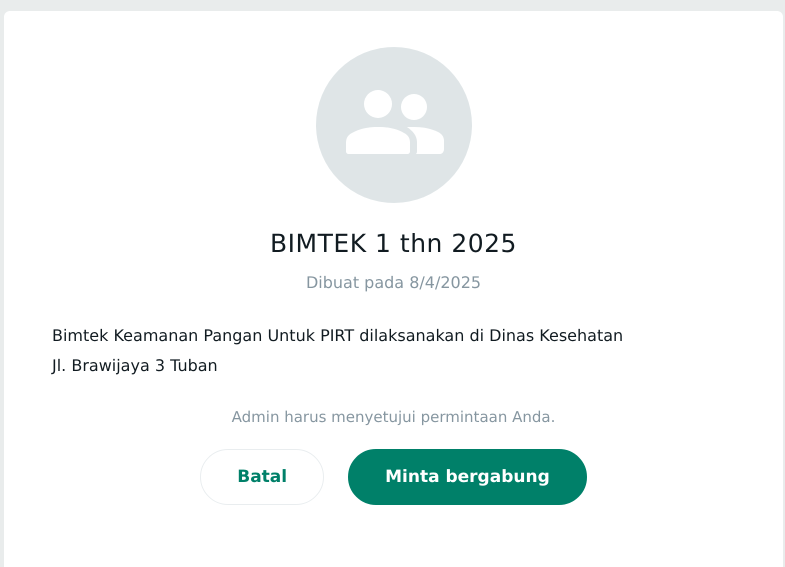 Image resolution: width=785 pixels, height=567 pixels. What do you see at coordinates (393, 283) in the screenshot?
I see `created-date: Dibuat pada 8/4/2025` at bounding box center [393, 283].